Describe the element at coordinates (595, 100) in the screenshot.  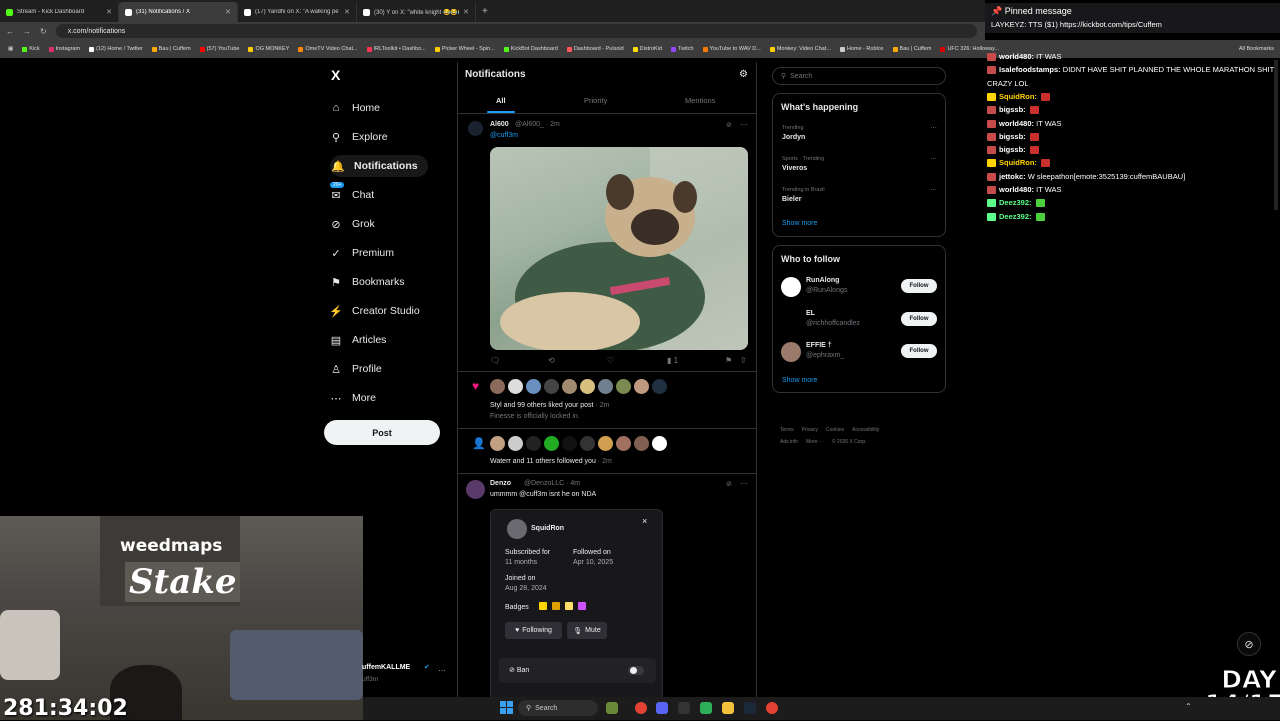
I see `tab-priority: Priority` at that location.